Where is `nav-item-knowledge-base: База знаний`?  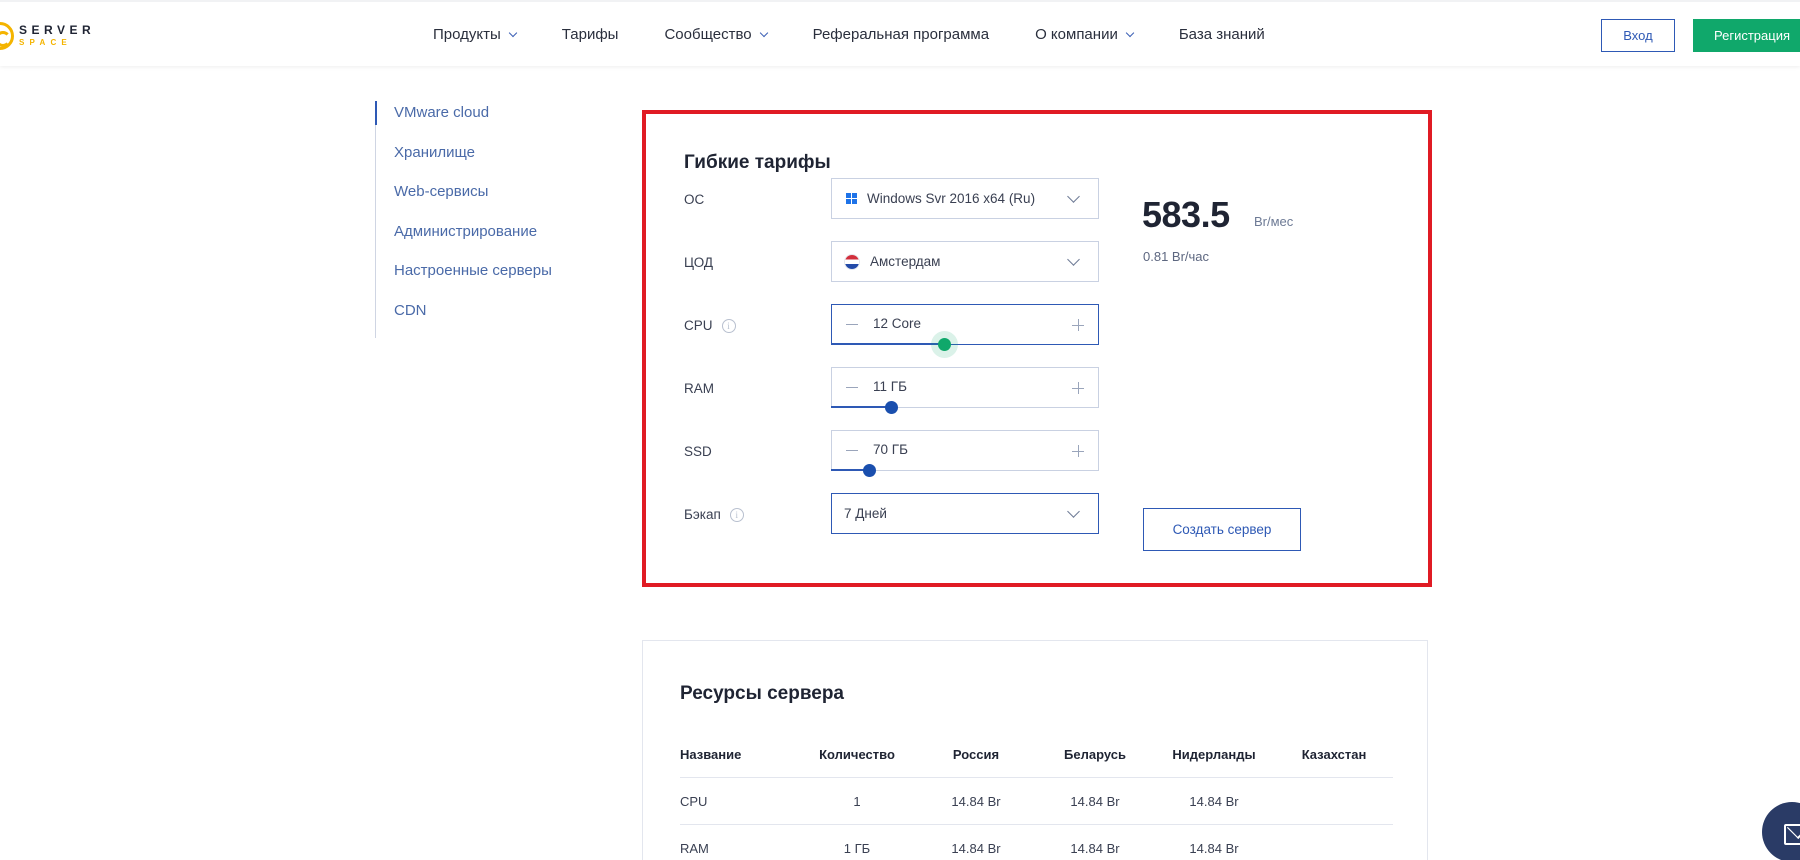
nav-item-knowledge-base: База знаний is located at coordinates (1222, 34).